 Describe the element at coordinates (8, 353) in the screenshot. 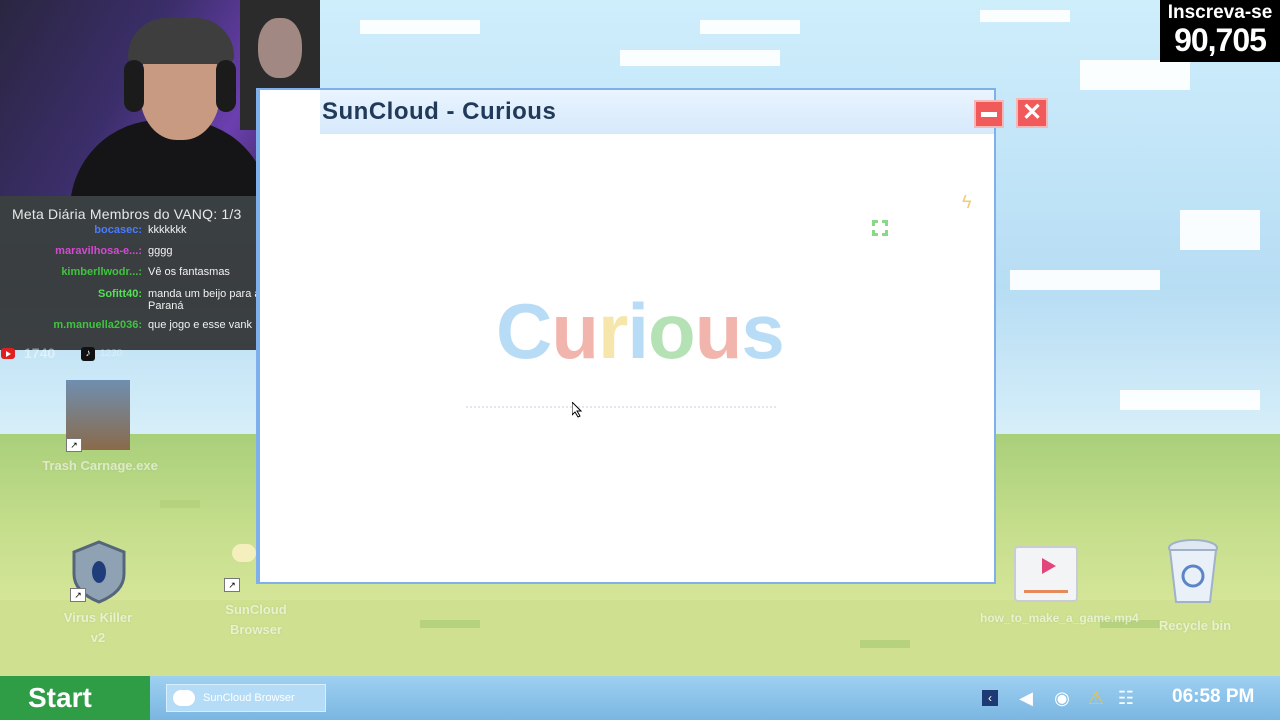

I see `youtube-icon` at that location.